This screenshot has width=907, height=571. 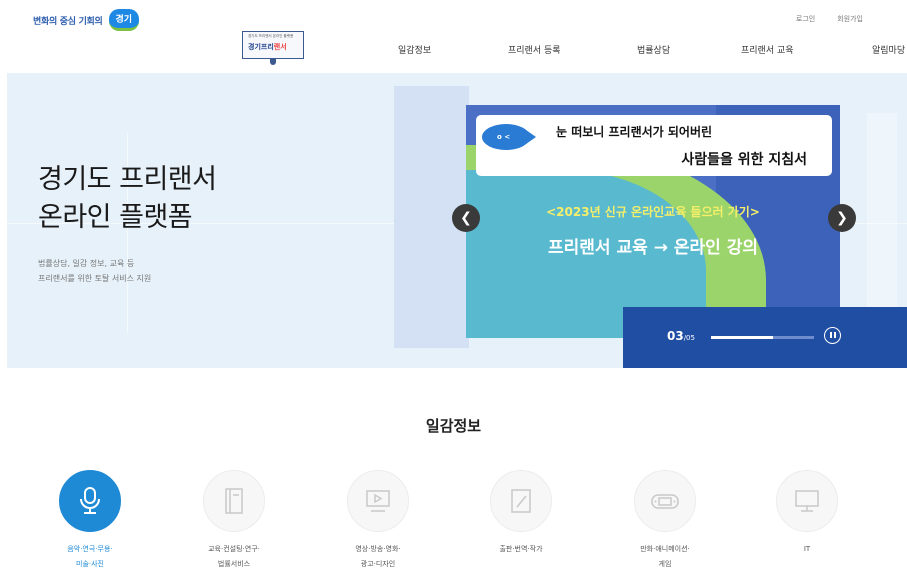 I want to click on chevron-left-icon: ❮, so click(x=466, y=218).